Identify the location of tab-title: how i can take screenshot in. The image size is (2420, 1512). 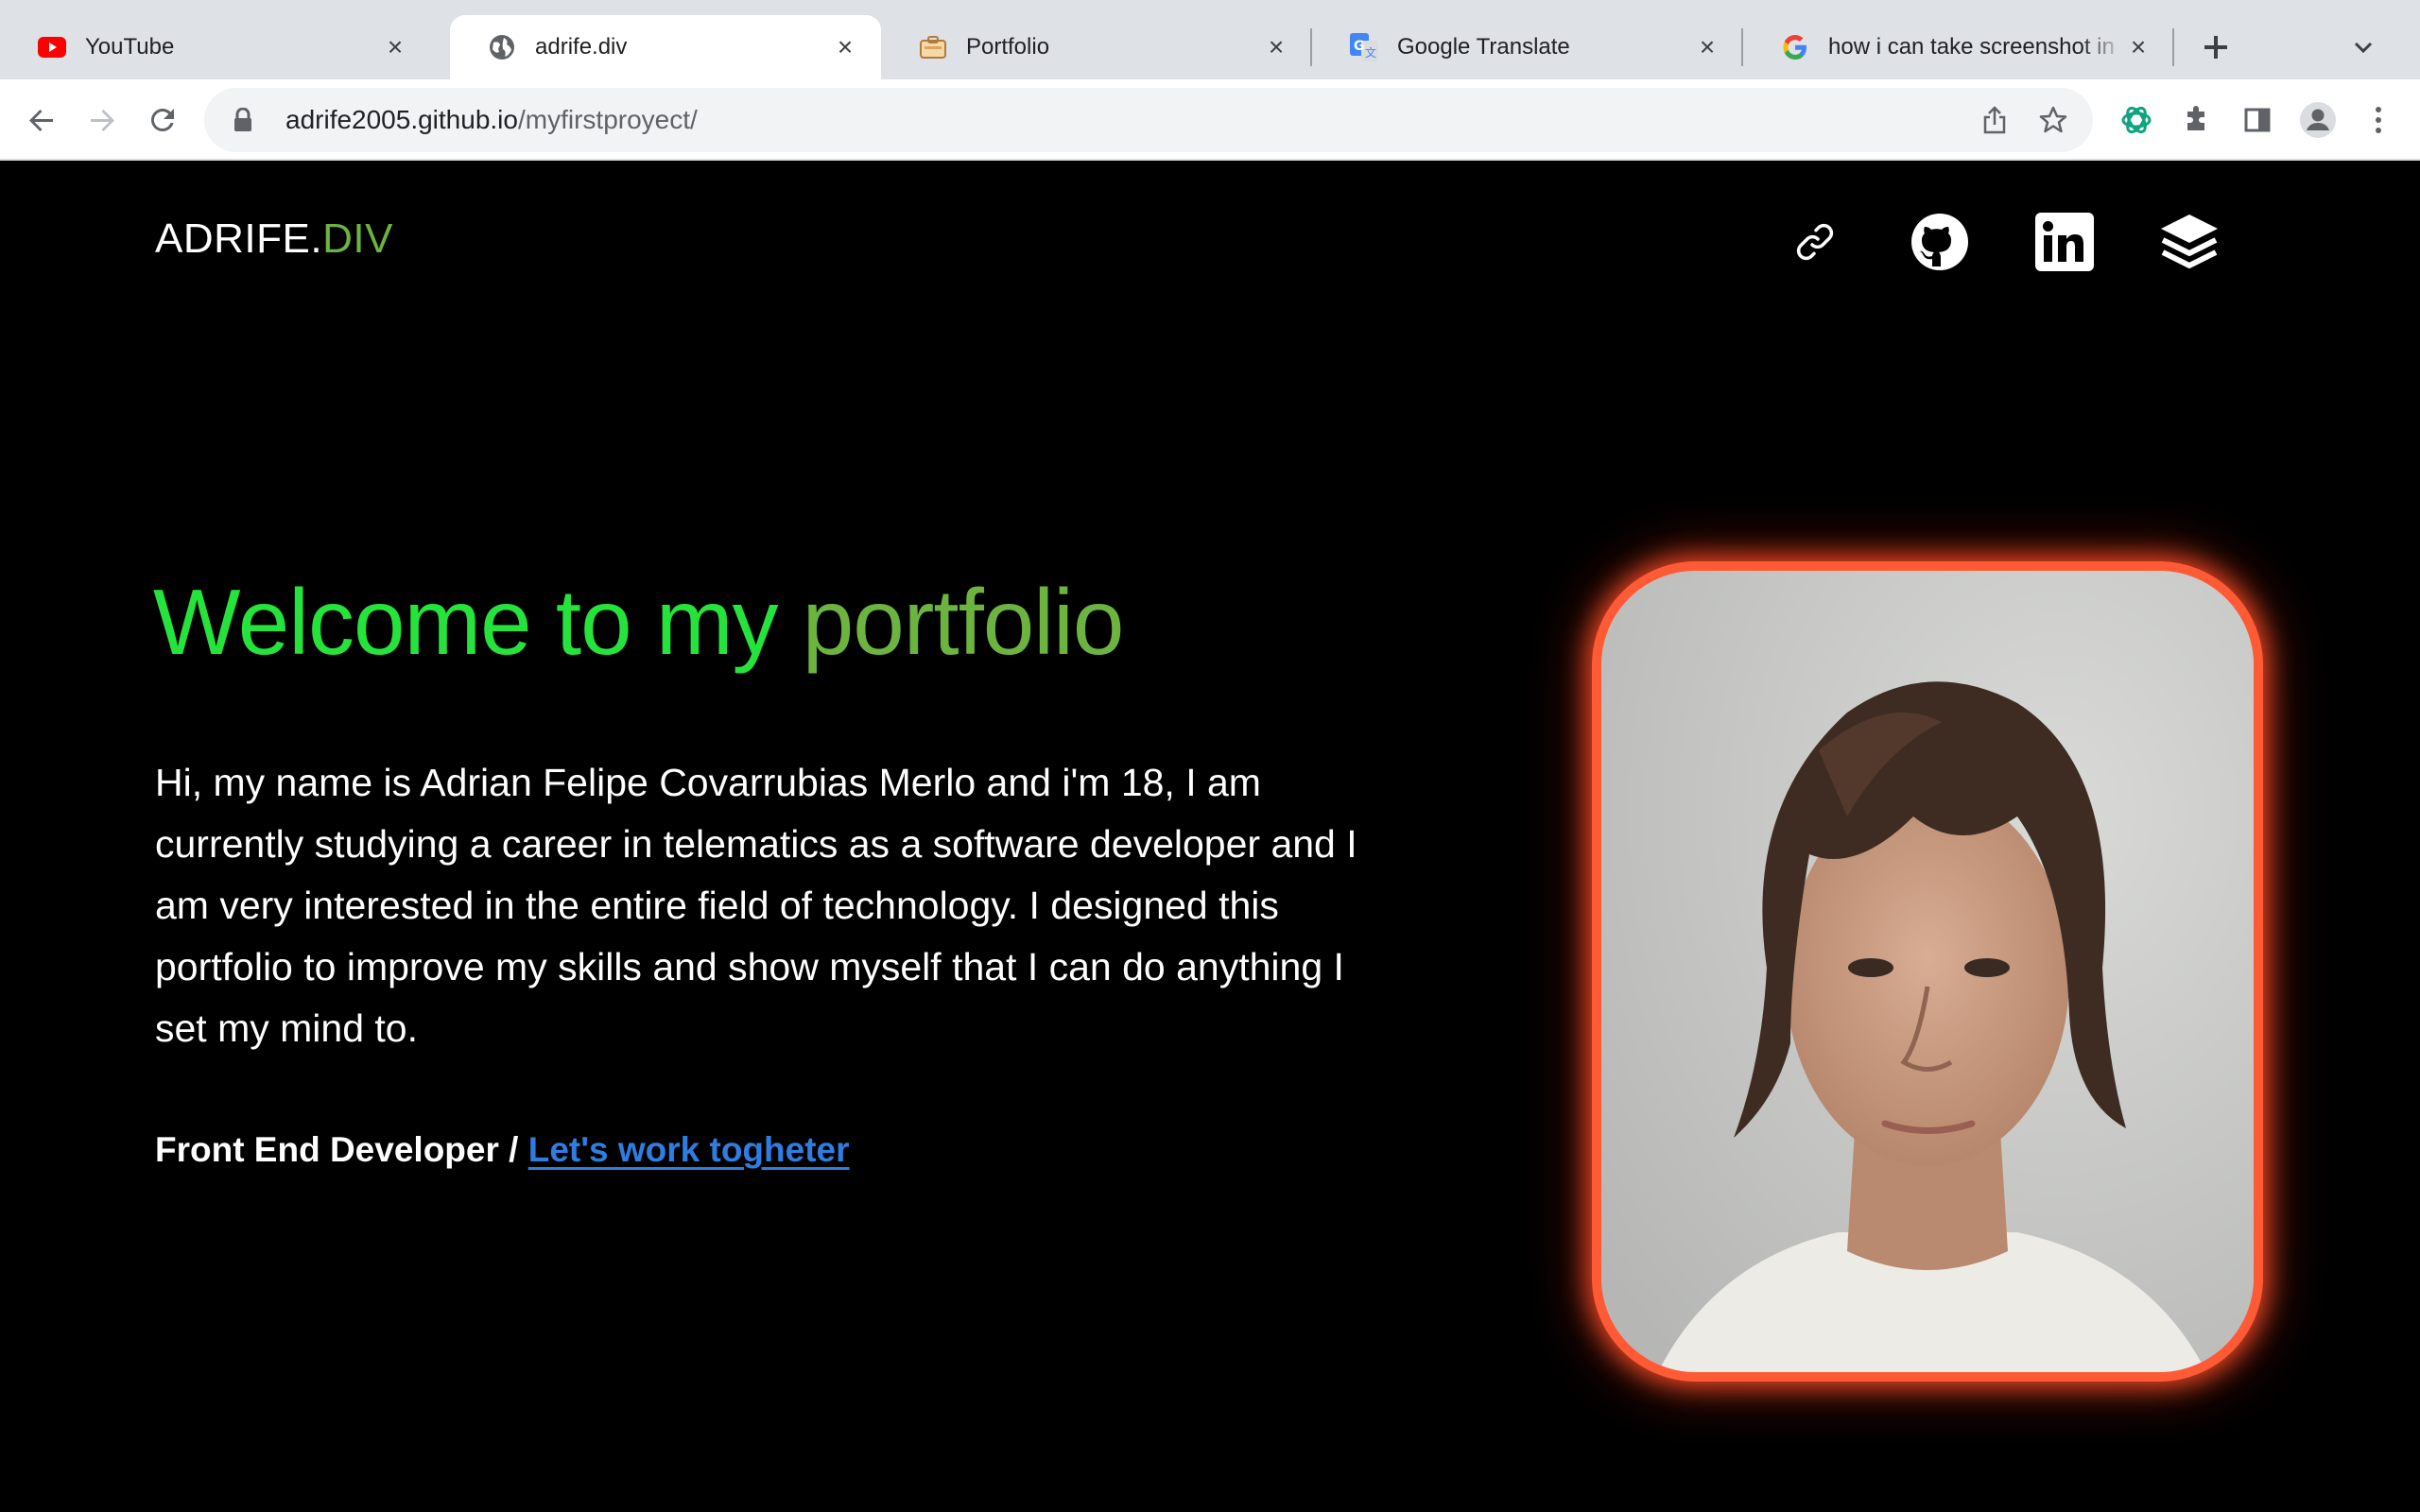
(1971, 47).